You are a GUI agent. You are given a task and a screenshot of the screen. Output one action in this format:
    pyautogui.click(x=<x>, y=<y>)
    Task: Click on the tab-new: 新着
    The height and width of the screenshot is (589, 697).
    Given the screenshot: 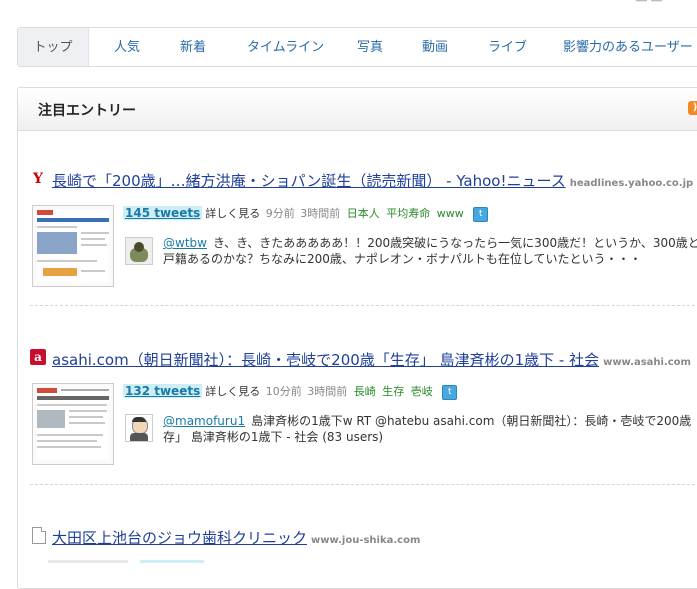 What is the action you would take?
    pyautogui.click(x=193, y=47)
    